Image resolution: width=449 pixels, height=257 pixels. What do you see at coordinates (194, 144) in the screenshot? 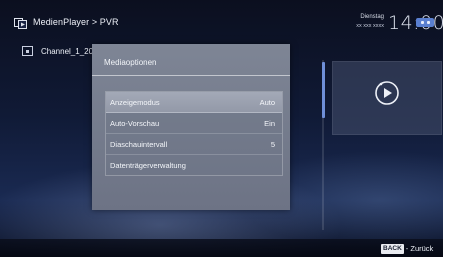
I see `option-slideshow-interval: Diaschauintervall 5` at bounding box center [194, 144].